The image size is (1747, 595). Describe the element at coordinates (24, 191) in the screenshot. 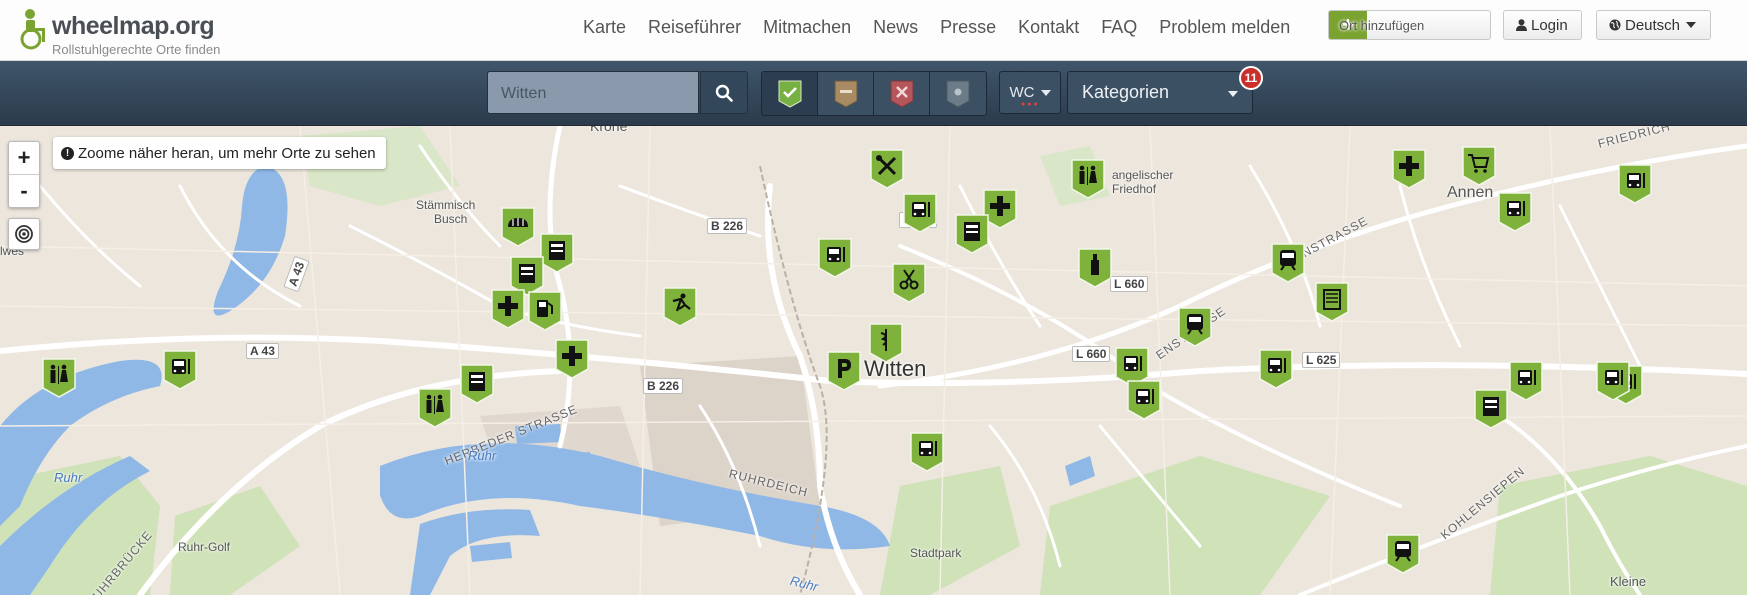

I see `zoom-out-button: -` at that location.